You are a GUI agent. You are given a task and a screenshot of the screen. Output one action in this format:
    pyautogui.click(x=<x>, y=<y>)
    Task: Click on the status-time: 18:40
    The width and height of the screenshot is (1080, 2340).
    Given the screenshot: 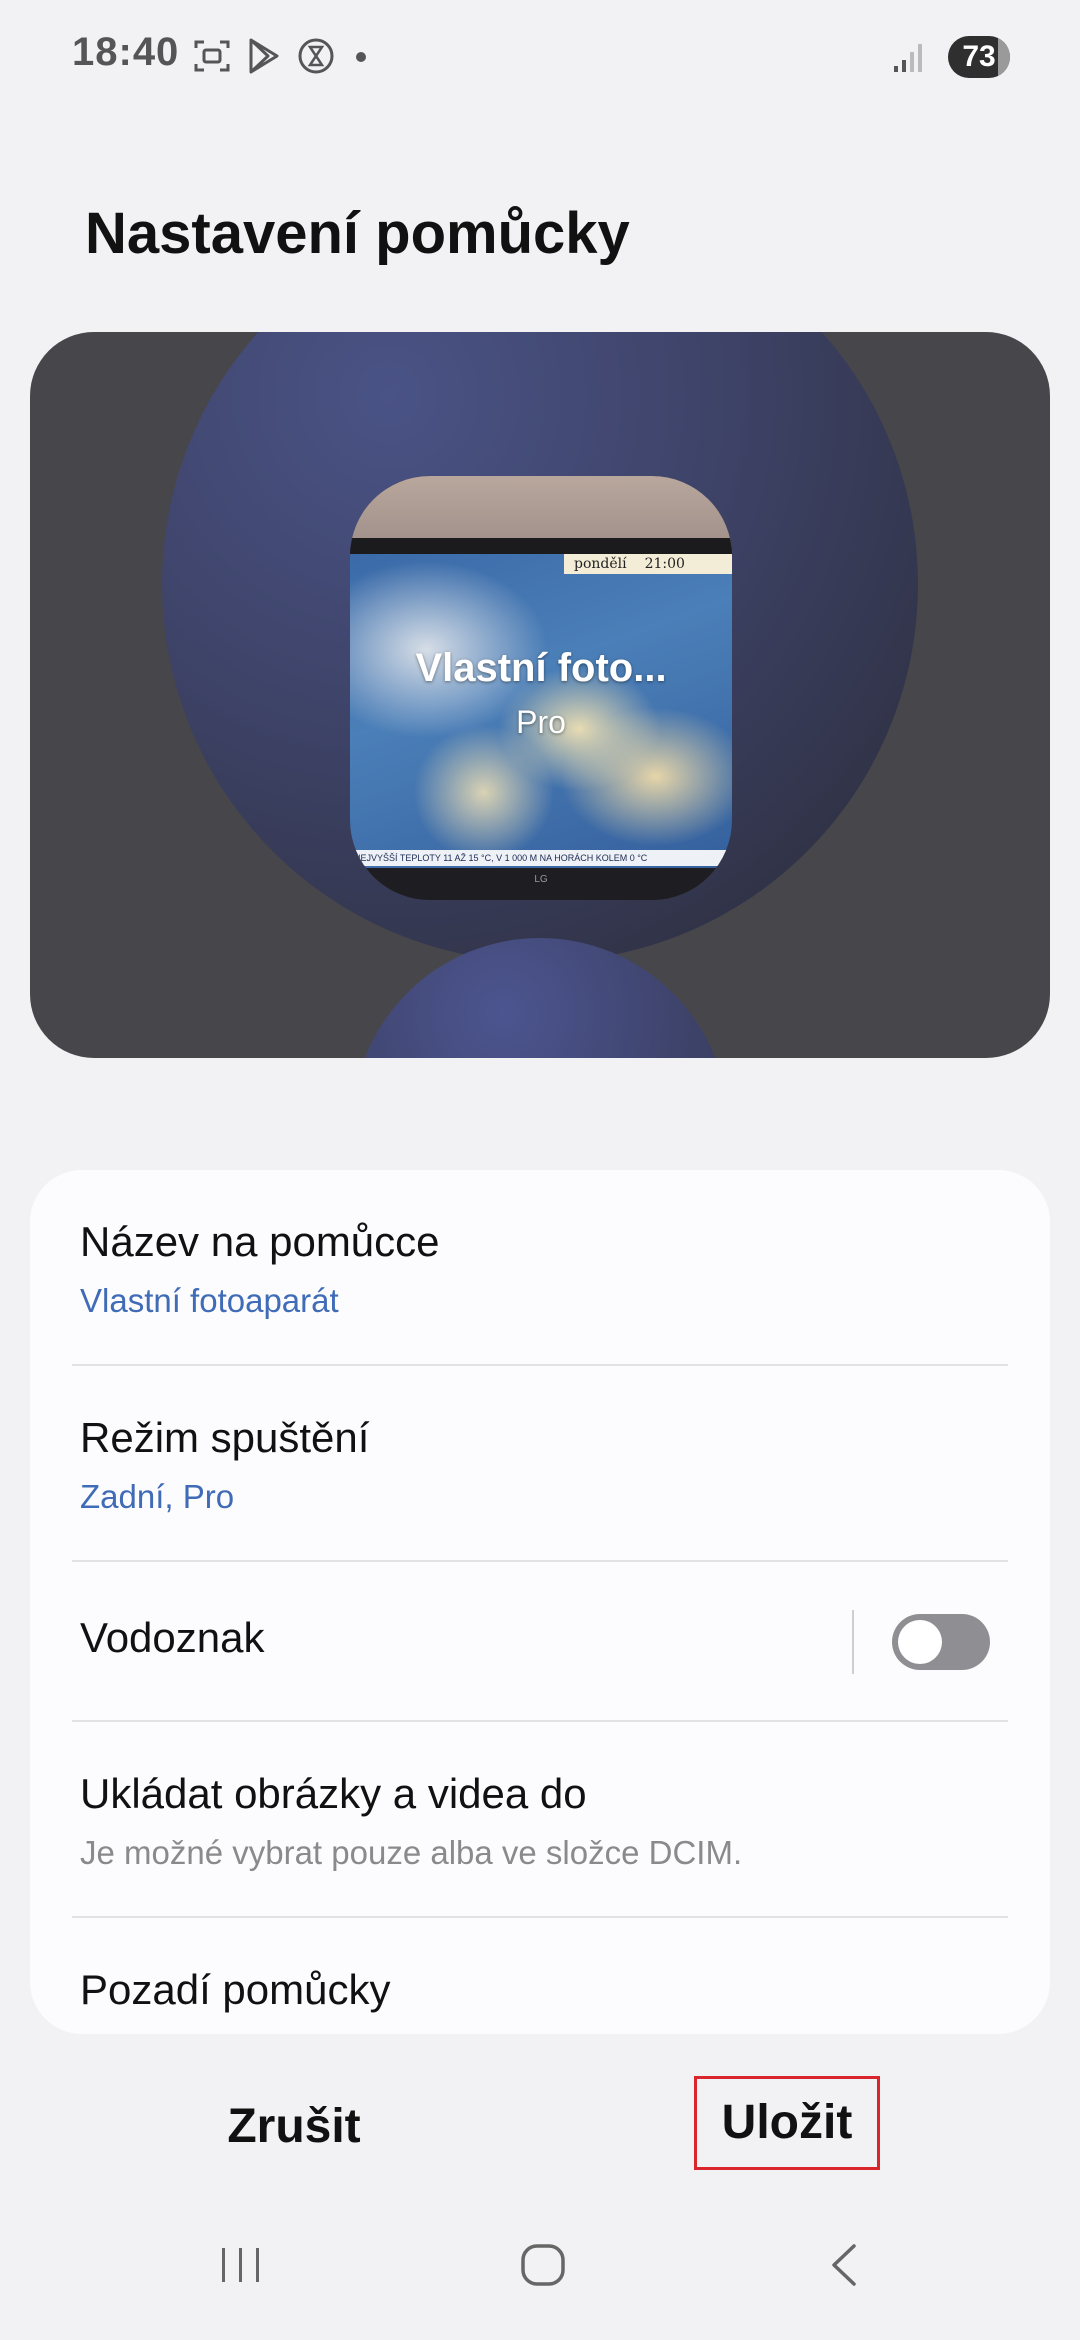 What is the action you would take?
    pyautogui.click(x=126, y=52)
    